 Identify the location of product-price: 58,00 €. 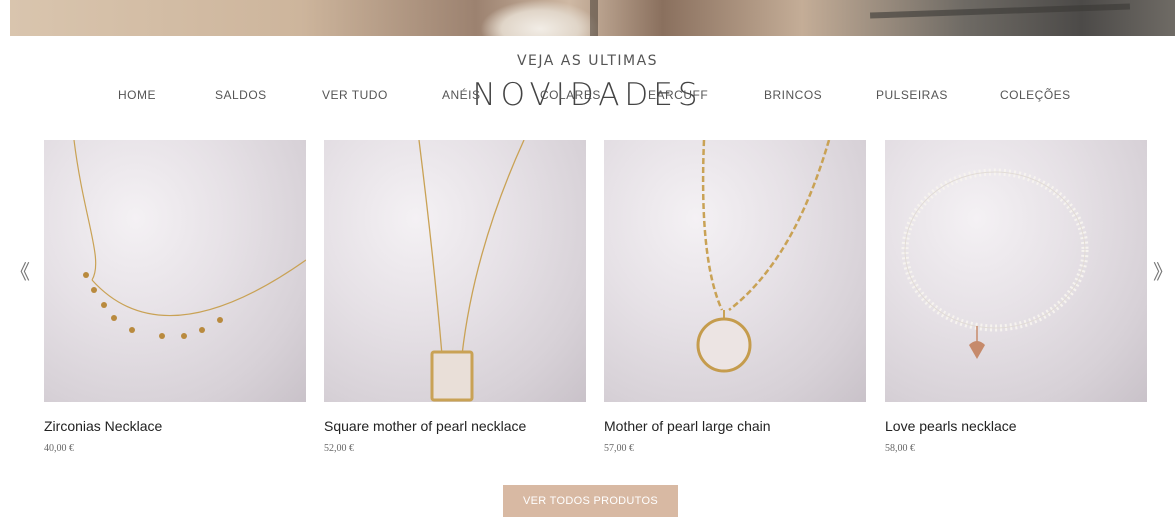
(900, 448).